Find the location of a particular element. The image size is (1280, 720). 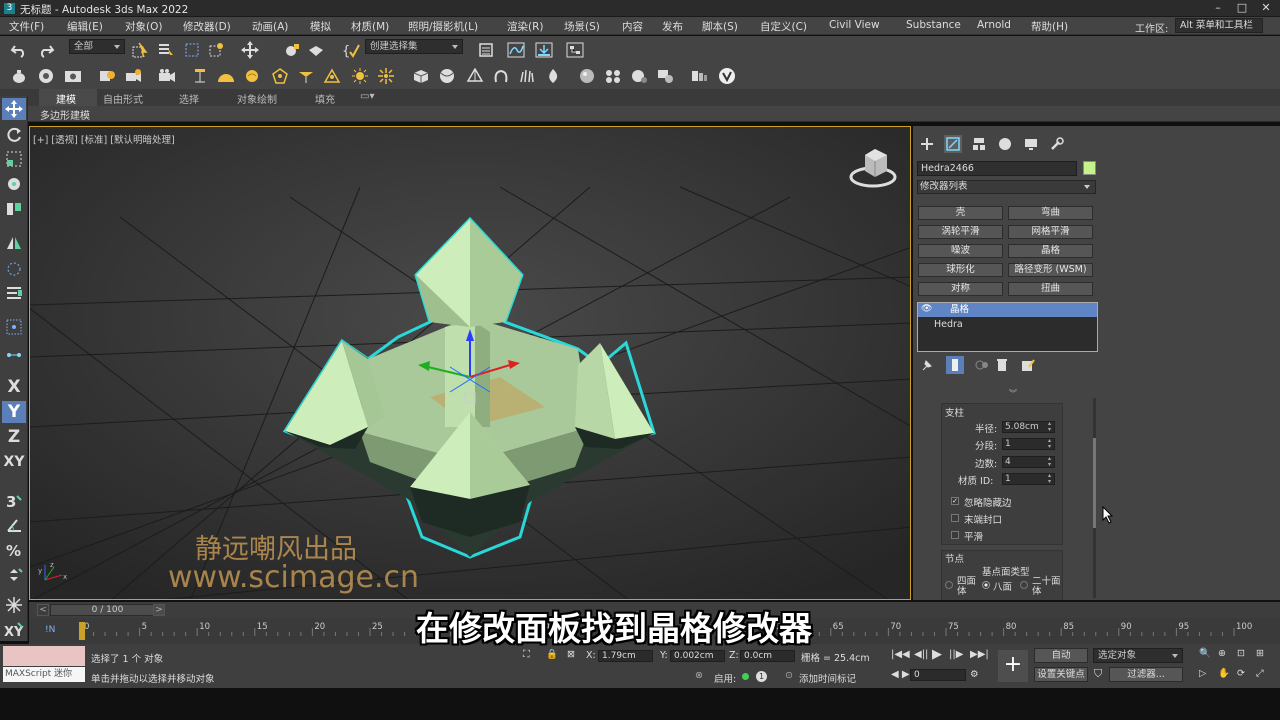

place-tool-icon is located at coordinates (14, 185).